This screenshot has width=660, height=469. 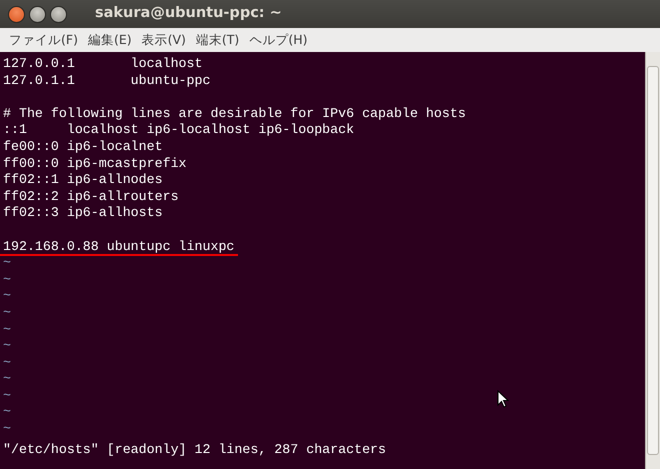 What do you see at coordinates (37, 14) in the screenshot?
I see `minimize-button` at bounding box center [37, 14].